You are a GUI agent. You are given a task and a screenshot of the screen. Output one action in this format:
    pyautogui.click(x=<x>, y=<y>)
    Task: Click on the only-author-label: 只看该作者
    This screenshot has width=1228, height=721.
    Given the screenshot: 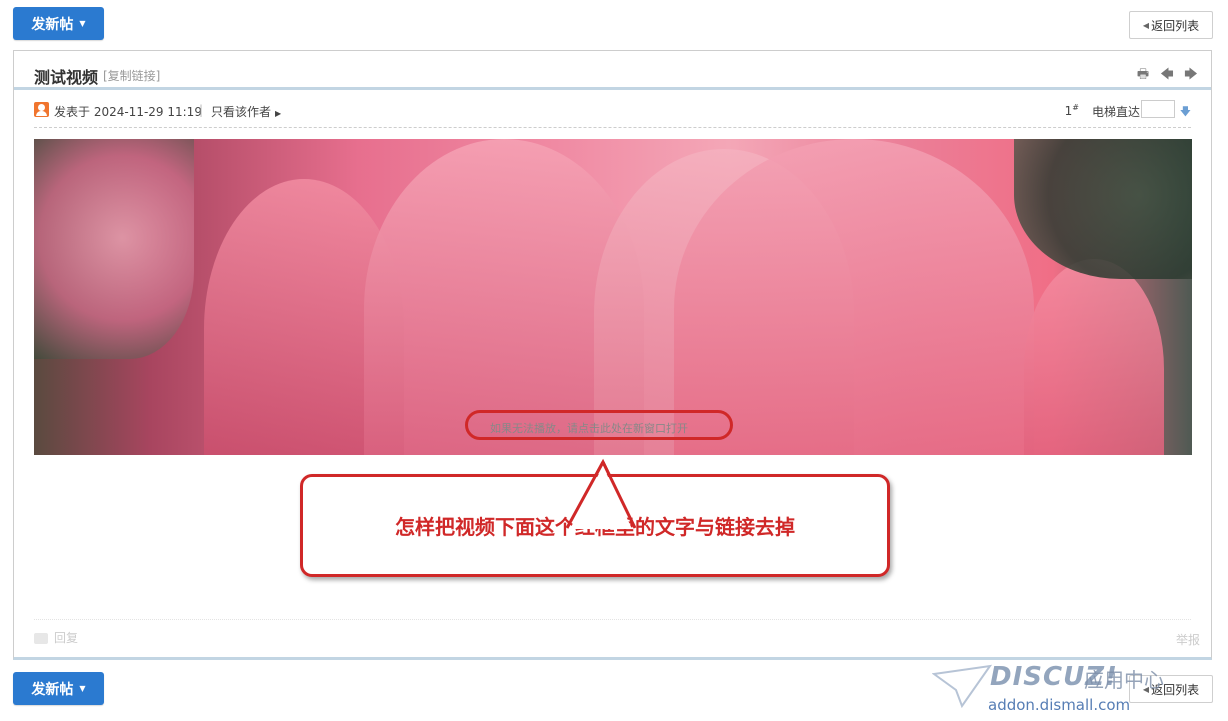 What is the action you would take?
    pyautogui.click(x=241, y=112)
    